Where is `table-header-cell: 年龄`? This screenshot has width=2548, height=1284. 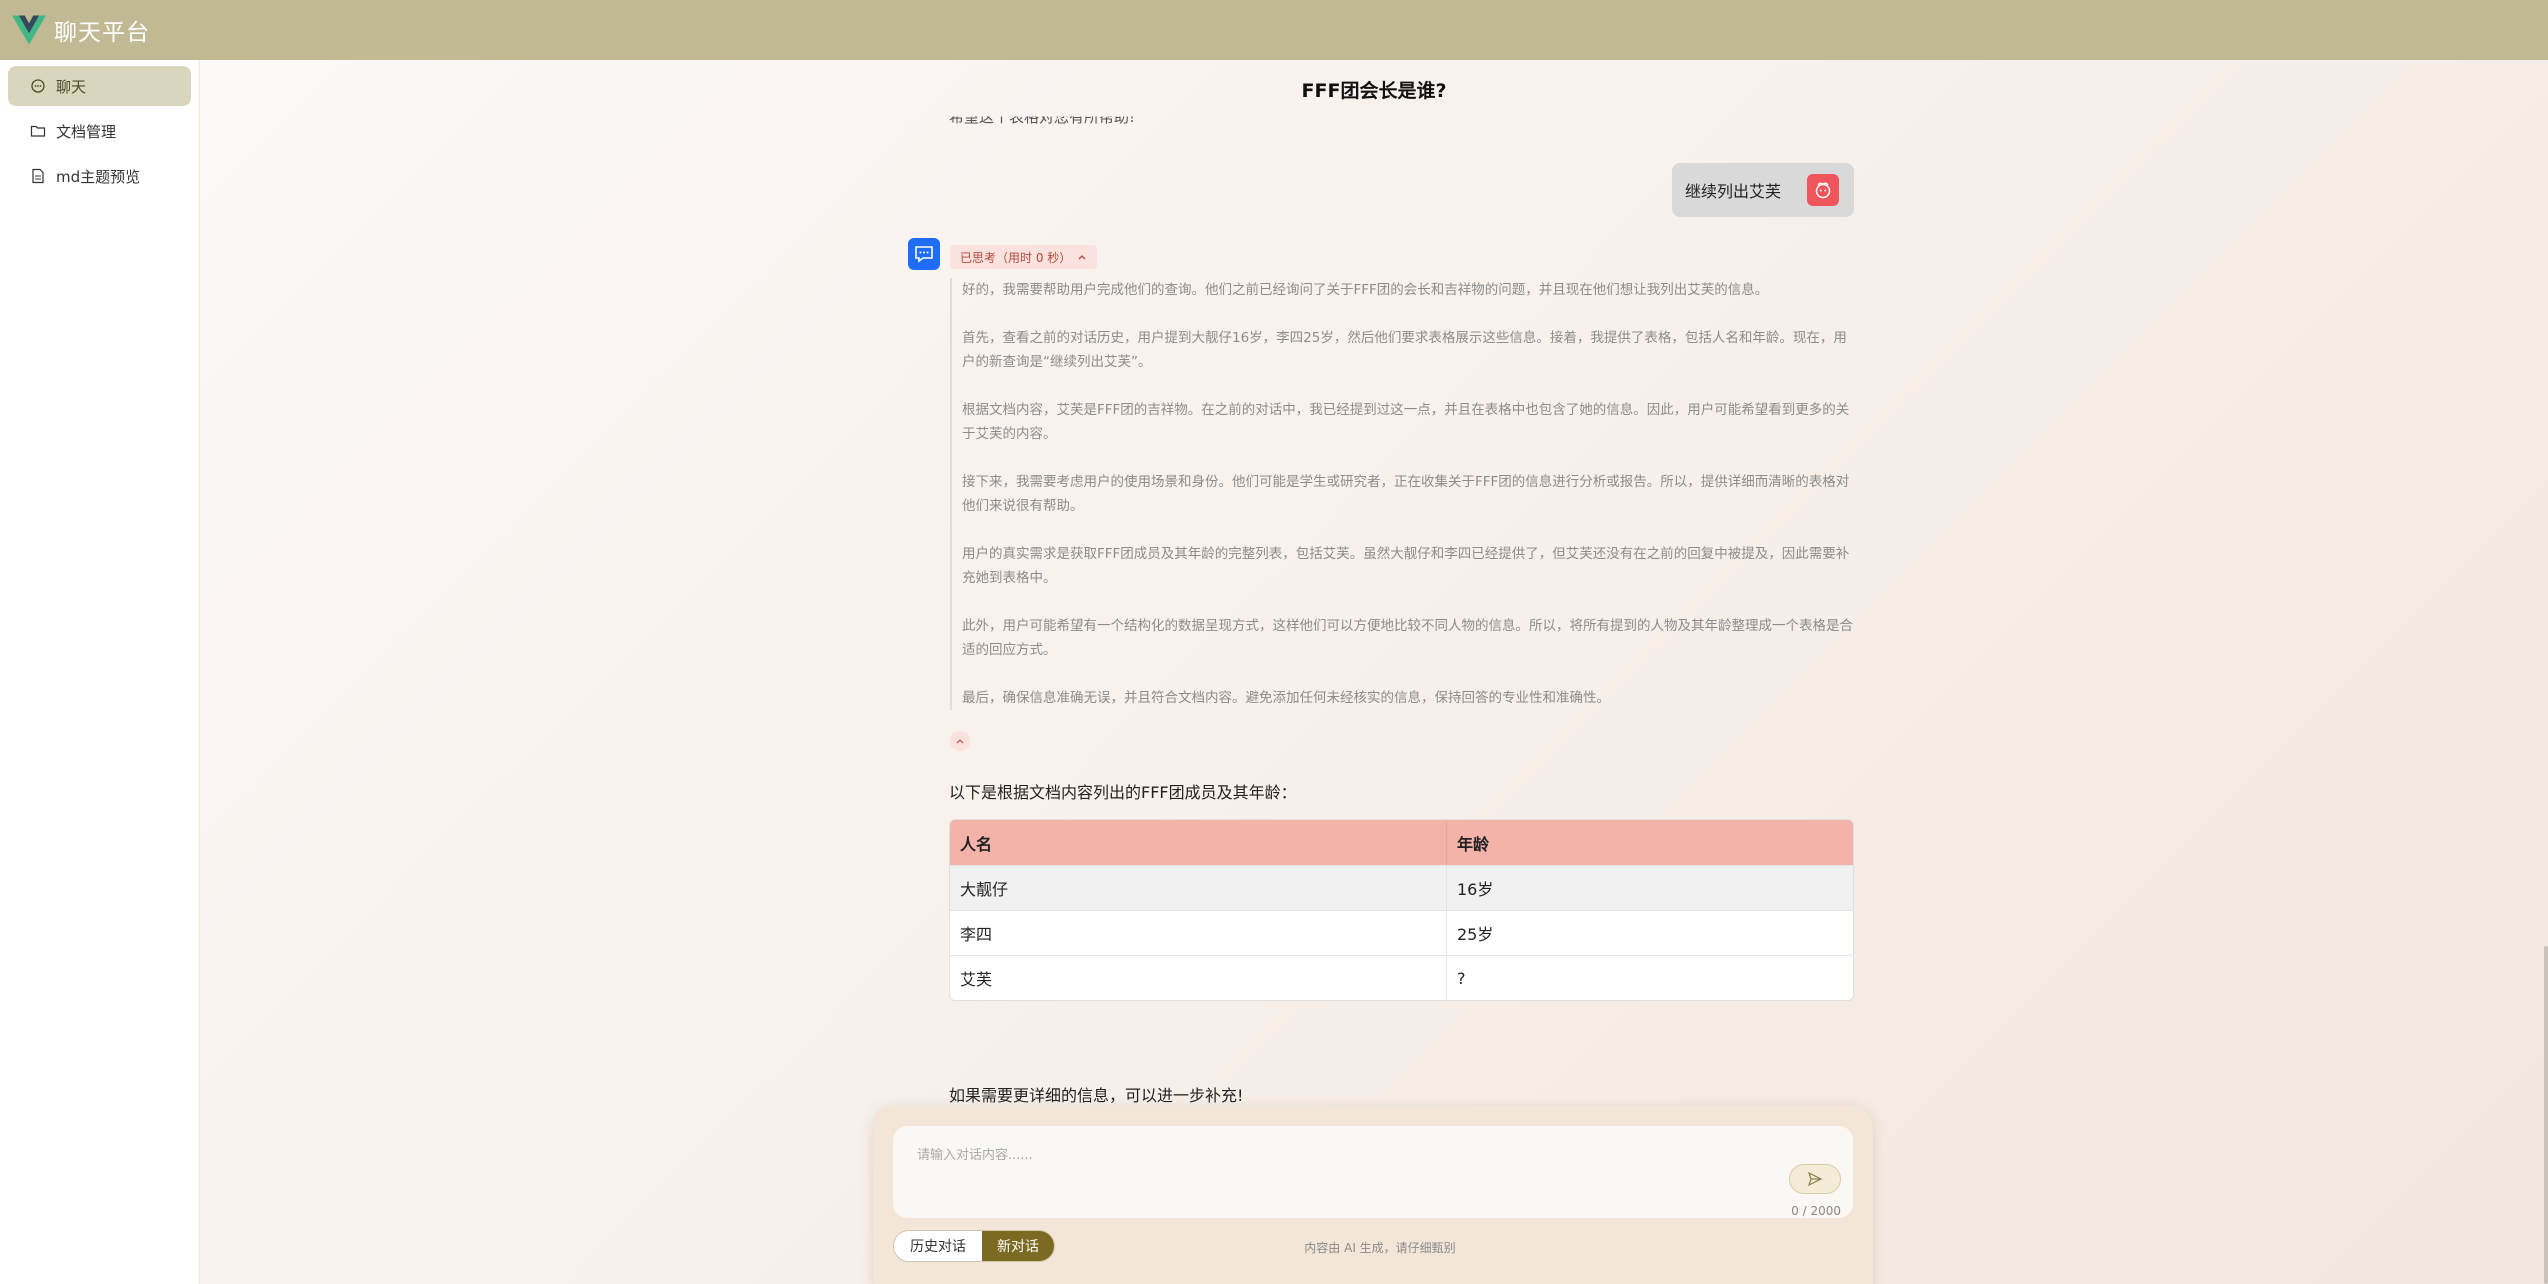 table-header-cell: 年龄 is located at coordinates (1650, 842).